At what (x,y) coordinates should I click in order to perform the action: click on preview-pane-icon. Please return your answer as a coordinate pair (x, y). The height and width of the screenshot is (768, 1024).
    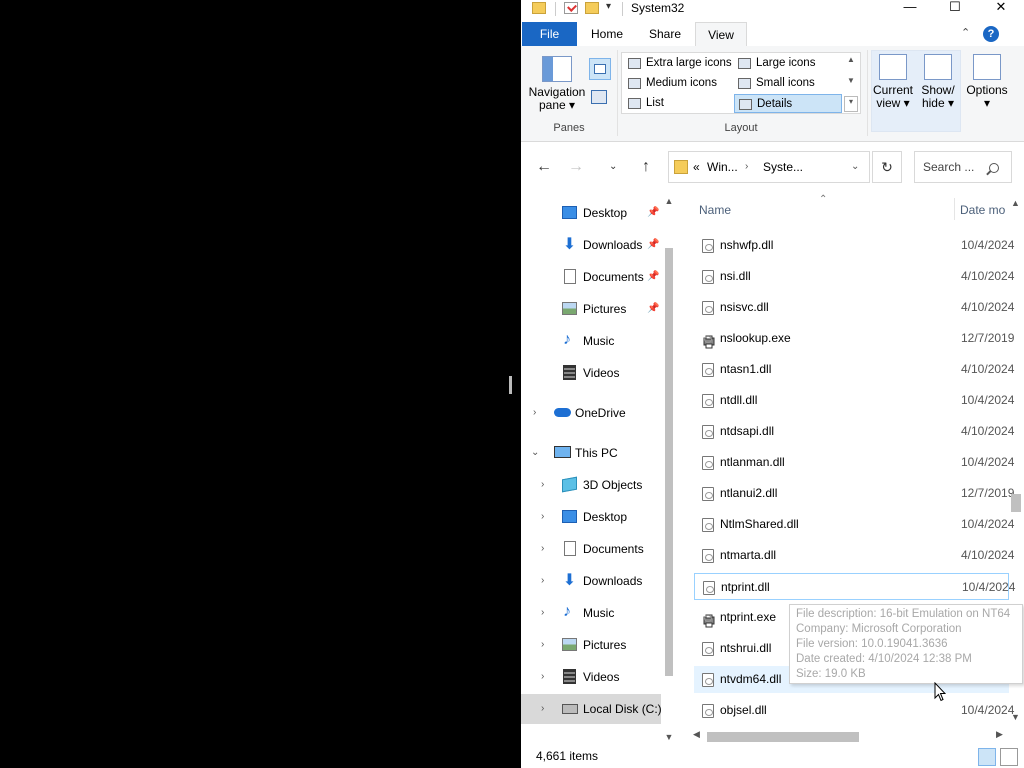
    Looking at the image, I should click on (600, 69).